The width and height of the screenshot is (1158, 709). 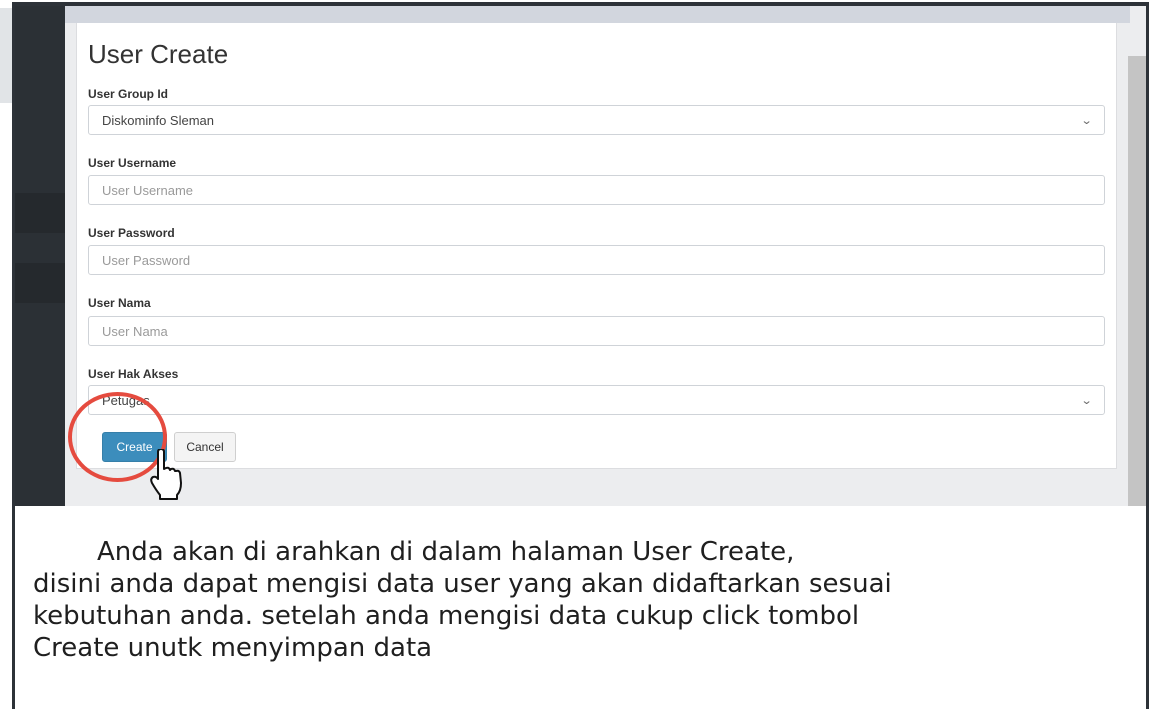 I want to click on user-nama-input, so click(x=596, y=331).